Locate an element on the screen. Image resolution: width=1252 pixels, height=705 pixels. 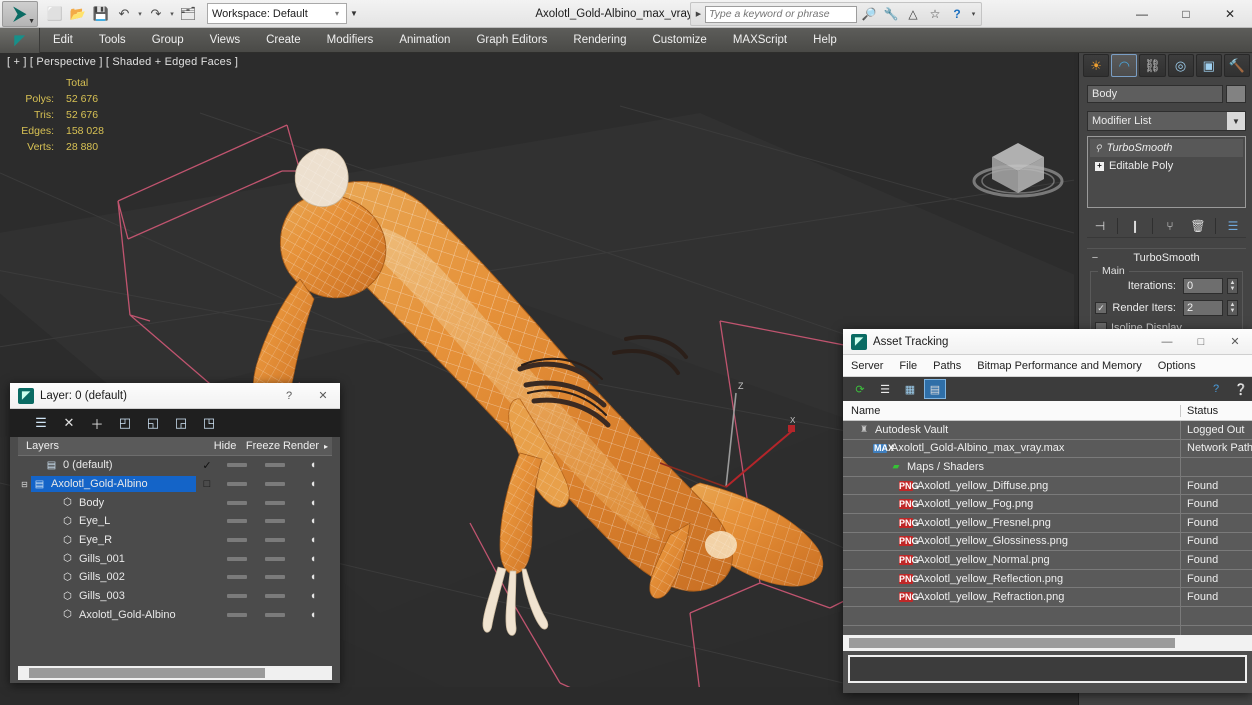
asset-menu-server: Server is located at coordinates (867, 366).